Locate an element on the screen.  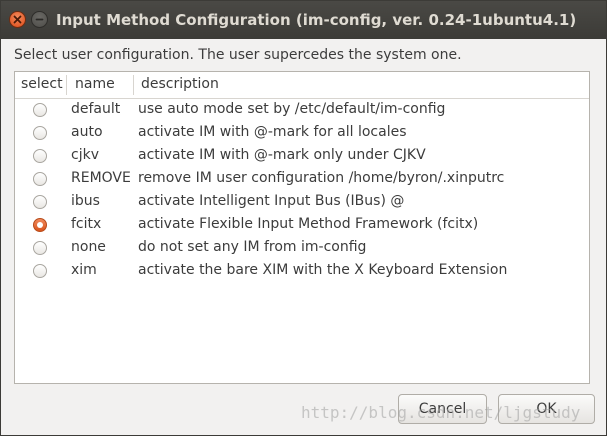
config-name: REMOVE is located at coordinates (101, 178).